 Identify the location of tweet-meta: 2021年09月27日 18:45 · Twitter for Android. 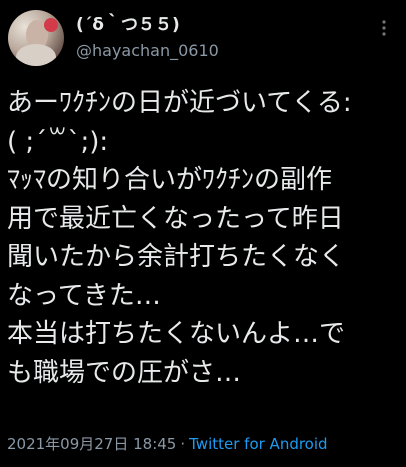
(167, 444).